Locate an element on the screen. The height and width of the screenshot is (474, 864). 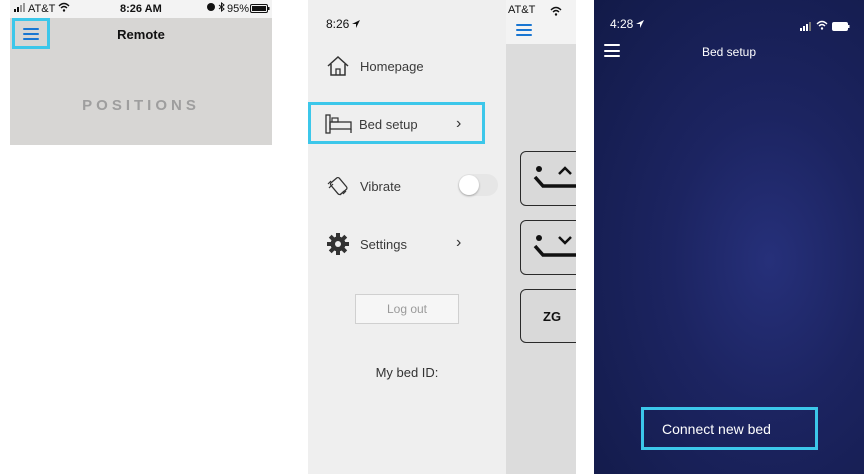
bed-setup-row: Bed setup is located at coordinates (371, 124).